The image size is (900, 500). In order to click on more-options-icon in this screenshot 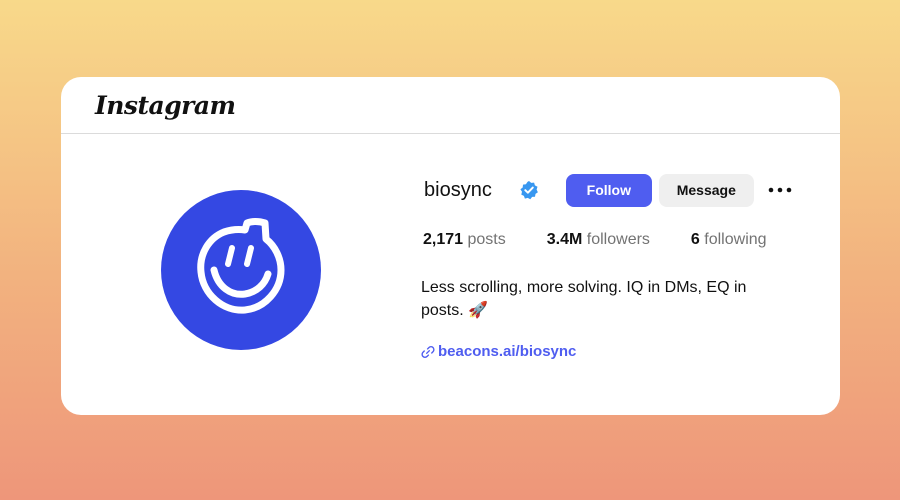, I will do `click(780, 190)`.